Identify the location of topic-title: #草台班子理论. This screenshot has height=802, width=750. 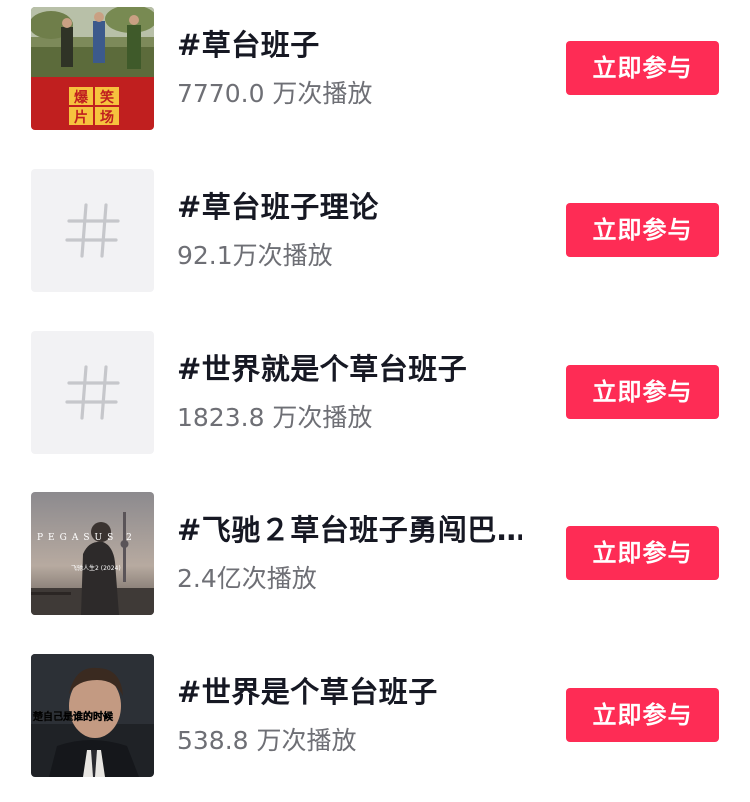
(349, 207).